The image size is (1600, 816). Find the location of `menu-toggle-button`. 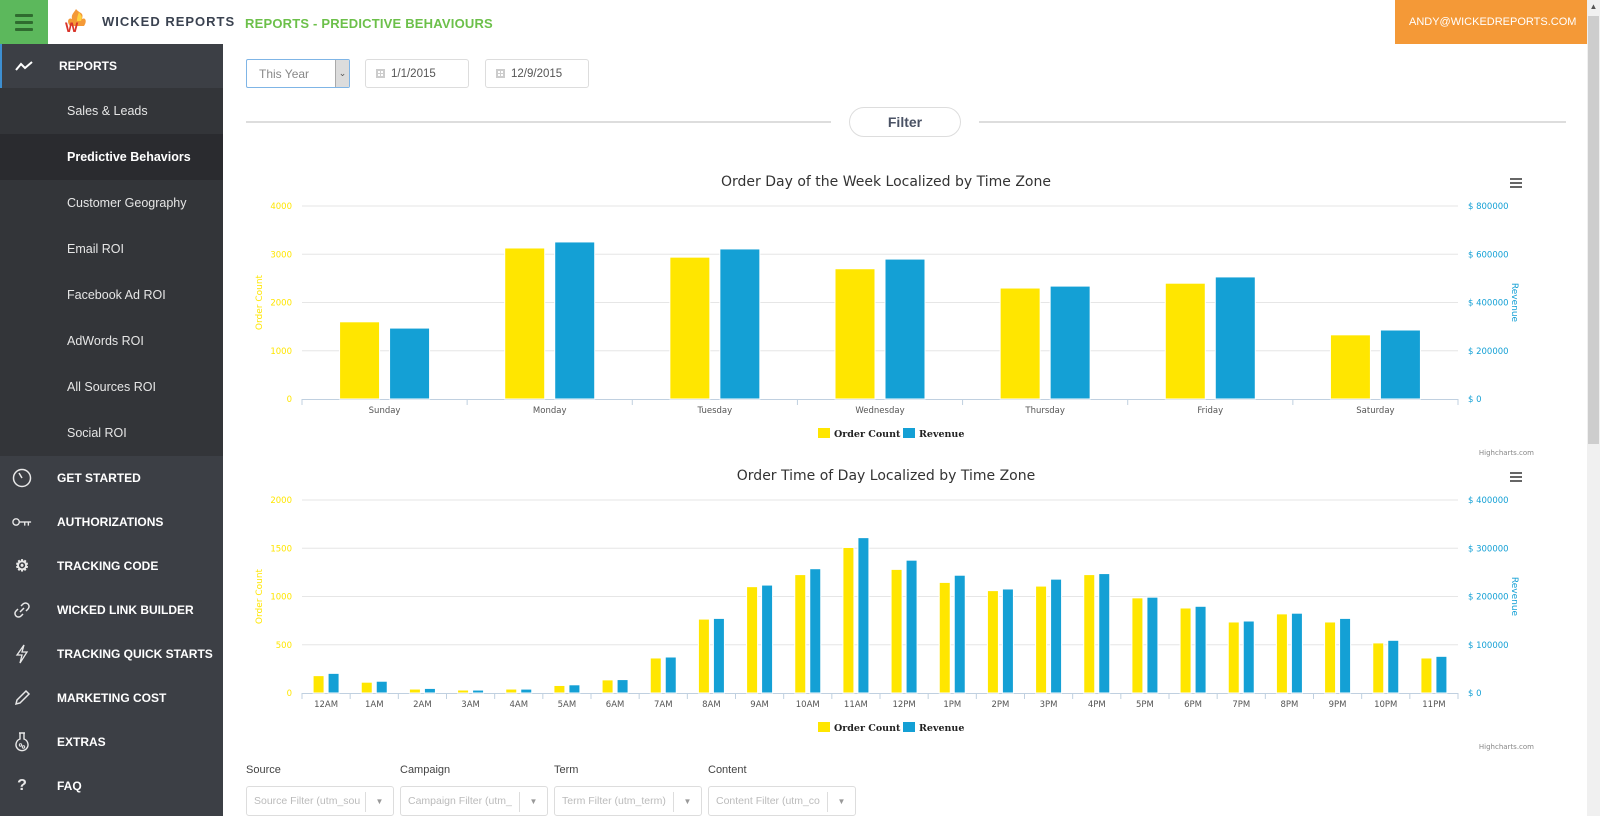

menu-toggle-button is located at coordinates (24, 22).